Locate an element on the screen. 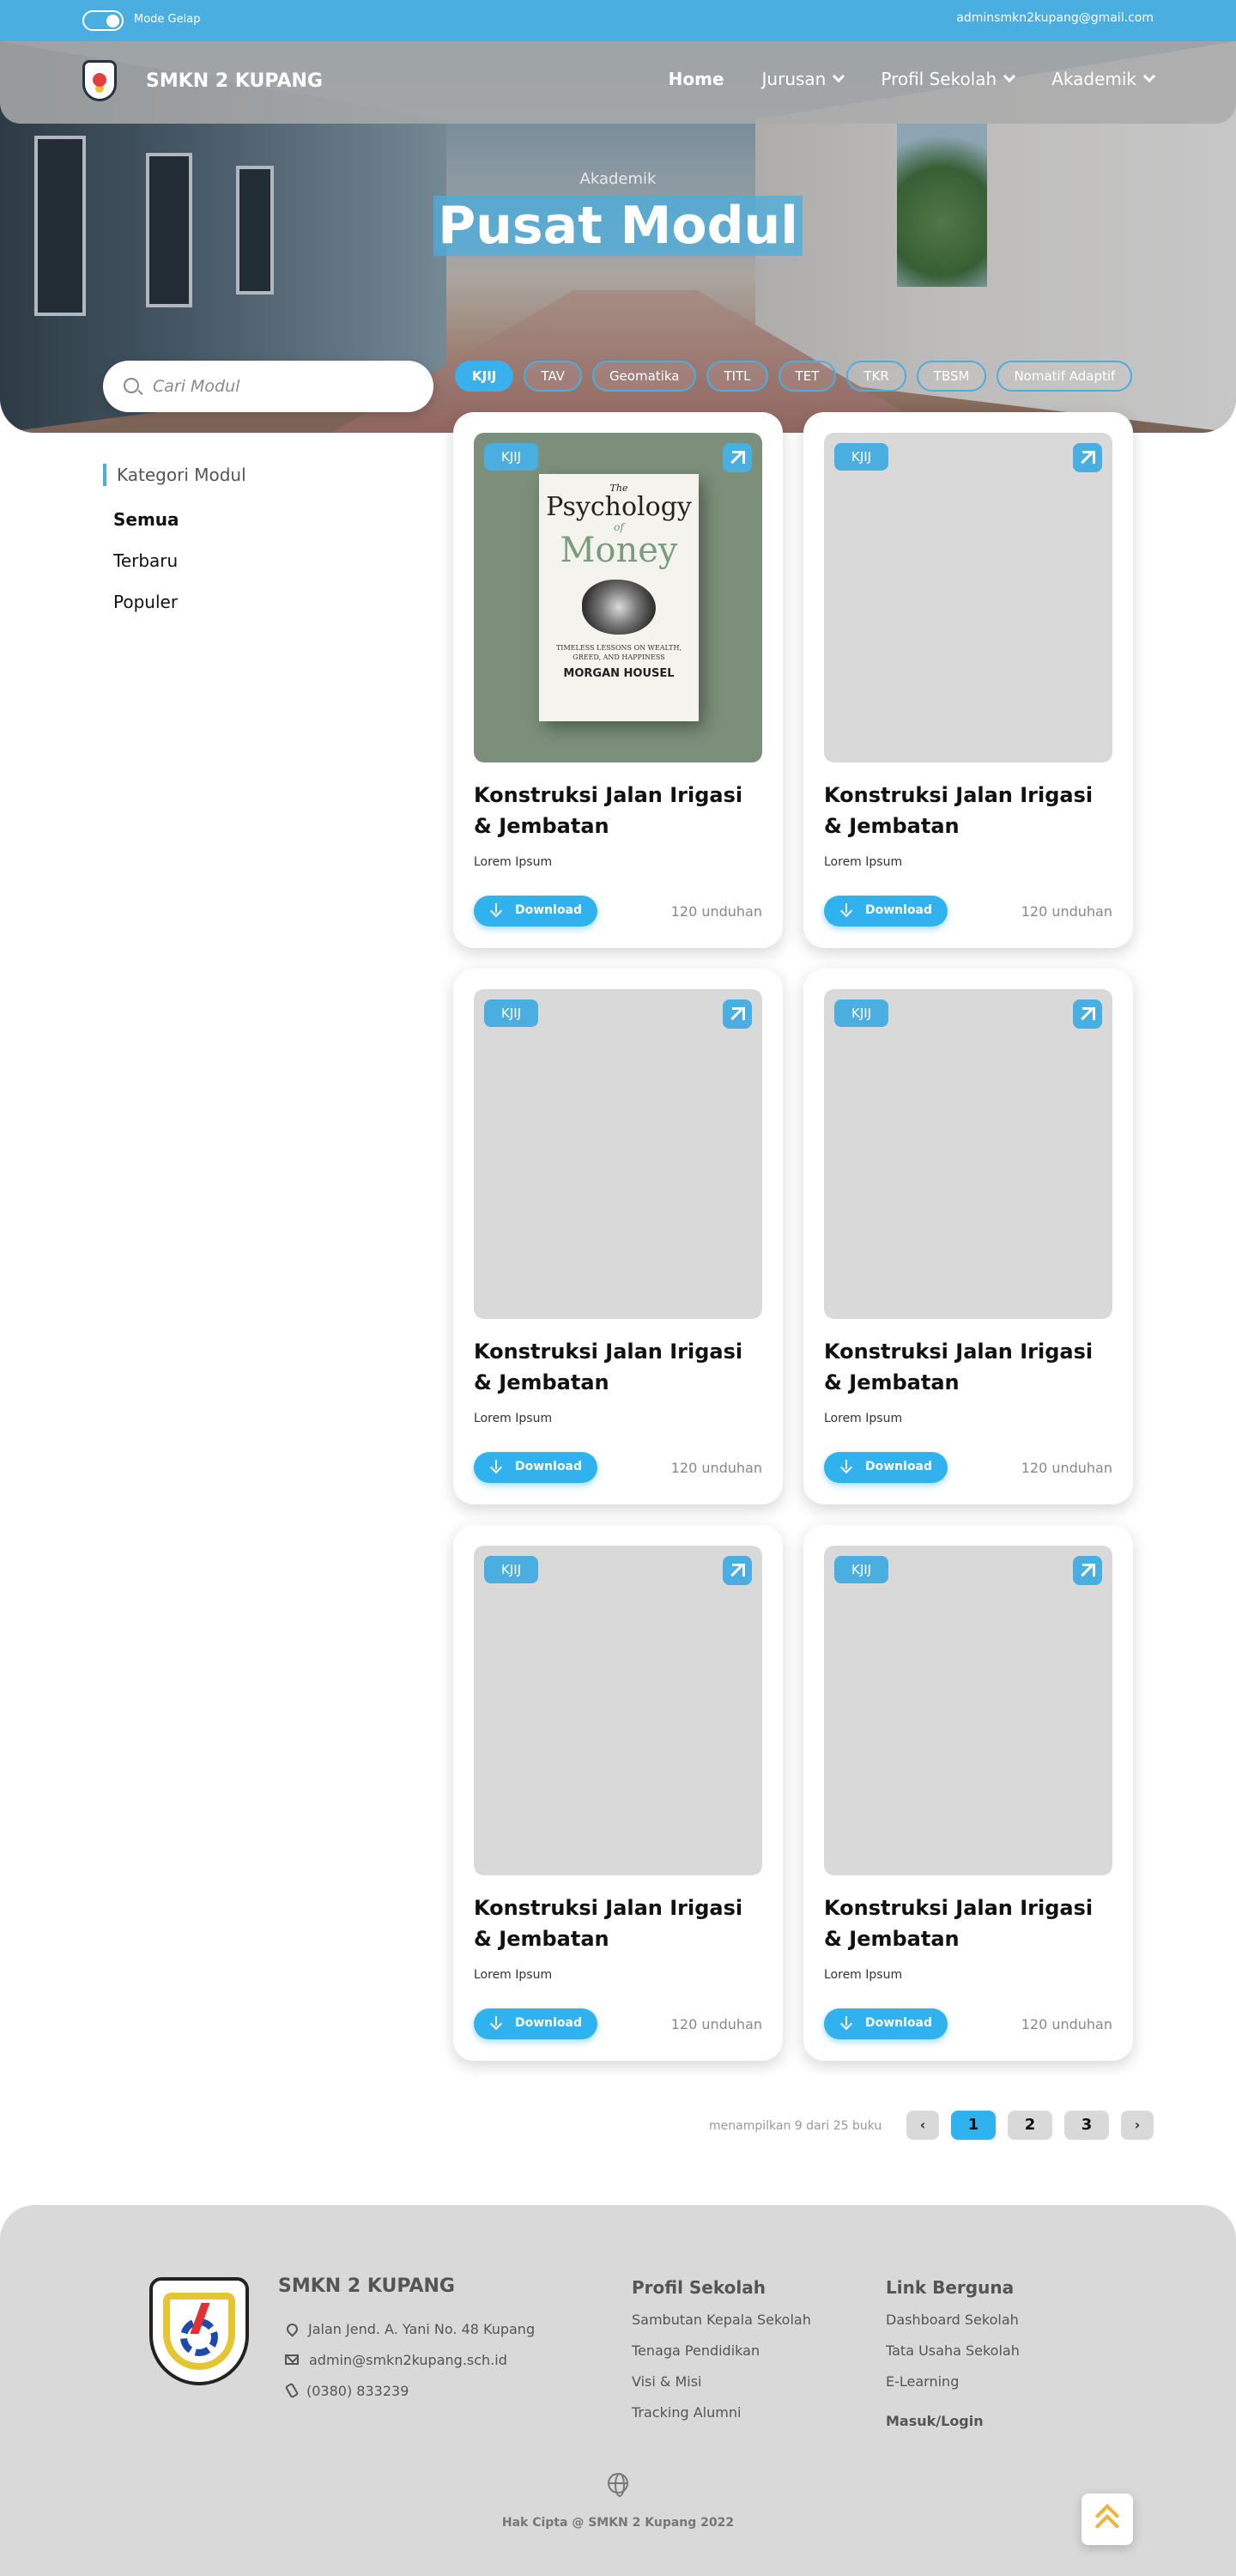 This screenshot has height=2576, width=1236. footer-link-dashboard: Dashboard Sekolah is located at coordinates (953, 2327).